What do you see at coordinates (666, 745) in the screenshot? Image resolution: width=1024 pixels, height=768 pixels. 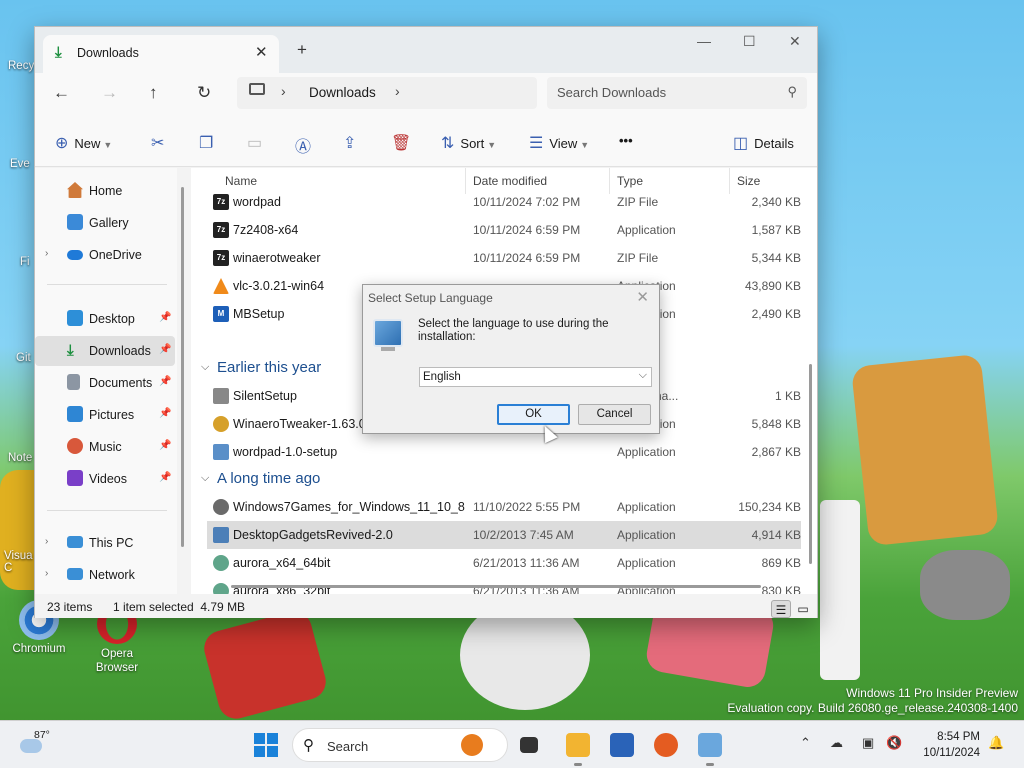 I see `firefox-icon` at bounding box center [666, 745].